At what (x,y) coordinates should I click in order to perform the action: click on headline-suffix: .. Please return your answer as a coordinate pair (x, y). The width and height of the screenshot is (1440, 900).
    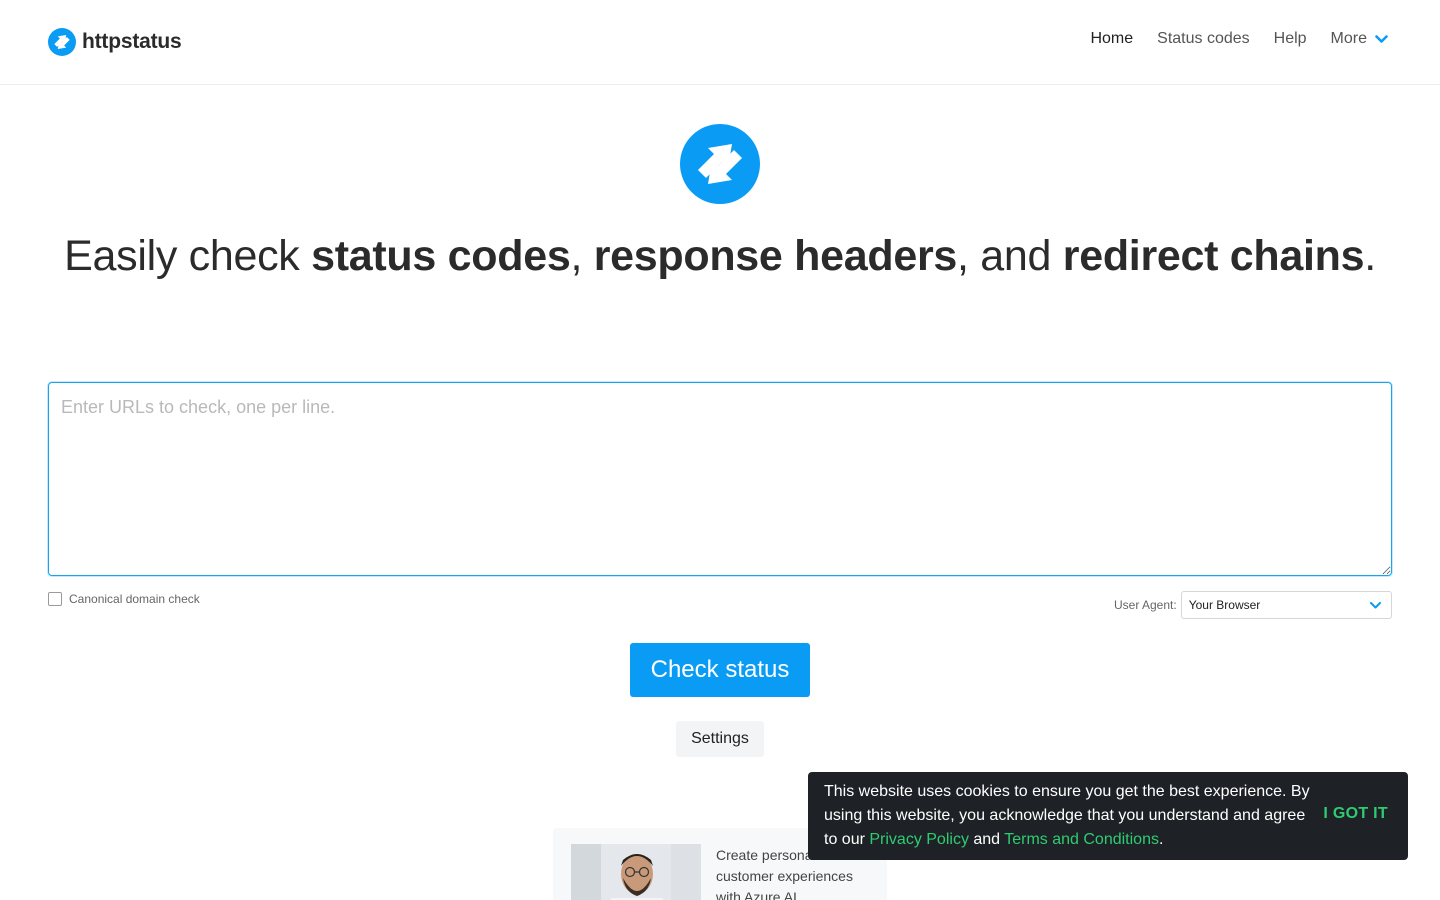
    Looking at the image, I should click on (1370, 256).